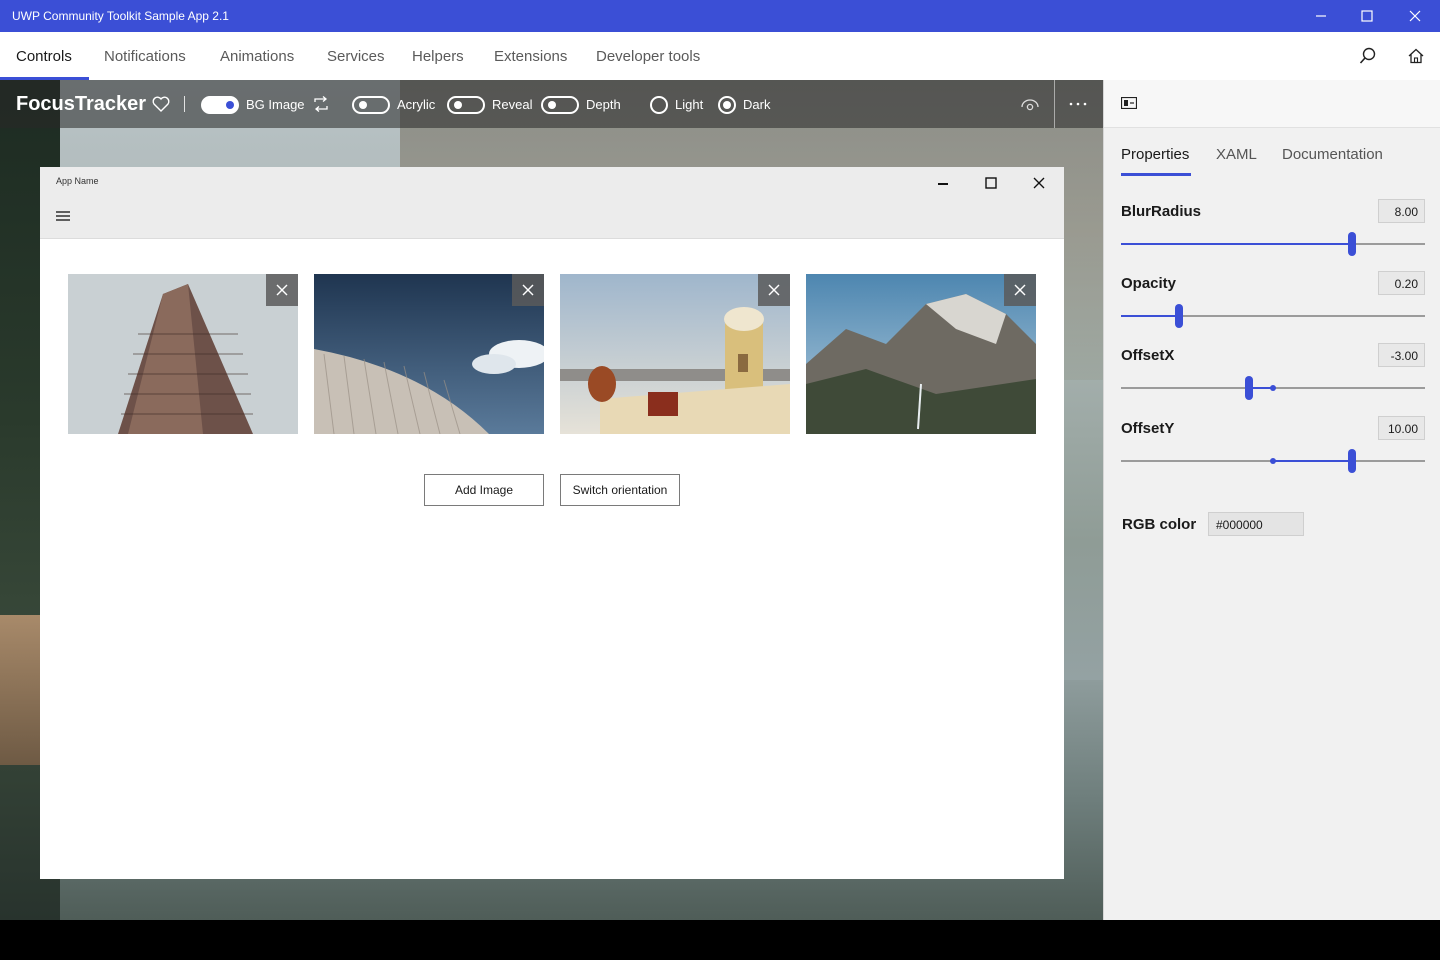 The height and width of the screenshot is (960, 1440). I want to click on minimize-button, so click(1321, 16).